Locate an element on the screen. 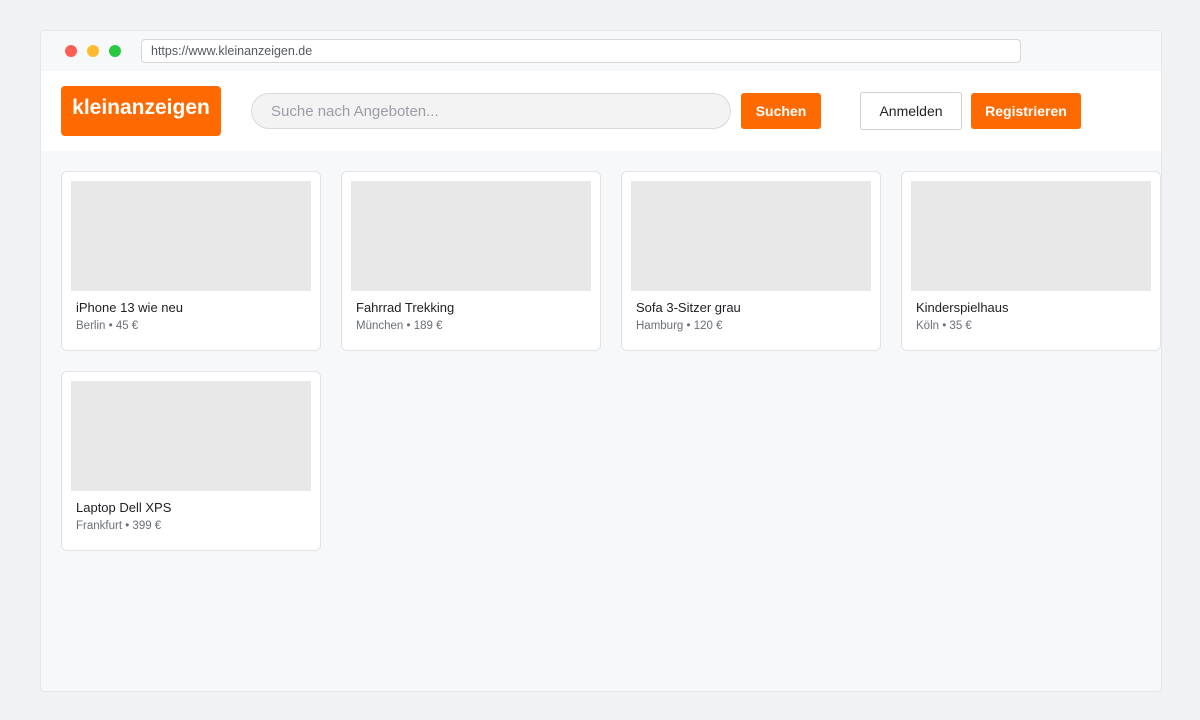  listing-card: Laptop Dell XPS Frankfurt • 399 € is located at coordinates (191, 461).